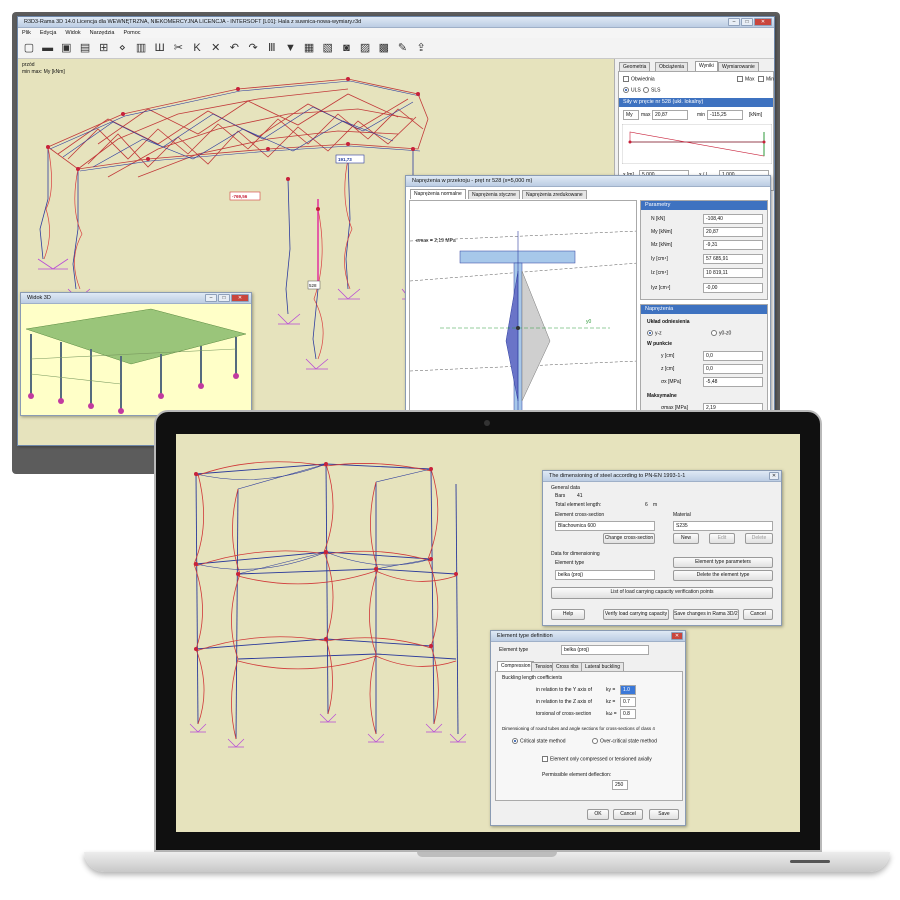  Describe the element at coordinates (725, 115) in the screenshot. I see `min-value-field: -115,25` at that location.